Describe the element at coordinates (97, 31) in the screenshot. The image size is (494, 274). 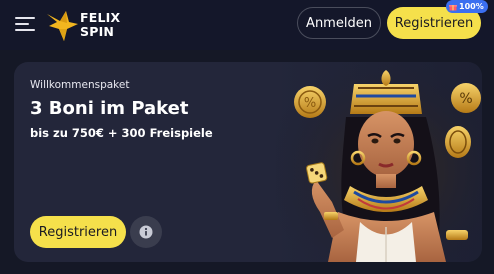
I see `logo-line-2: SPIN` at that location.